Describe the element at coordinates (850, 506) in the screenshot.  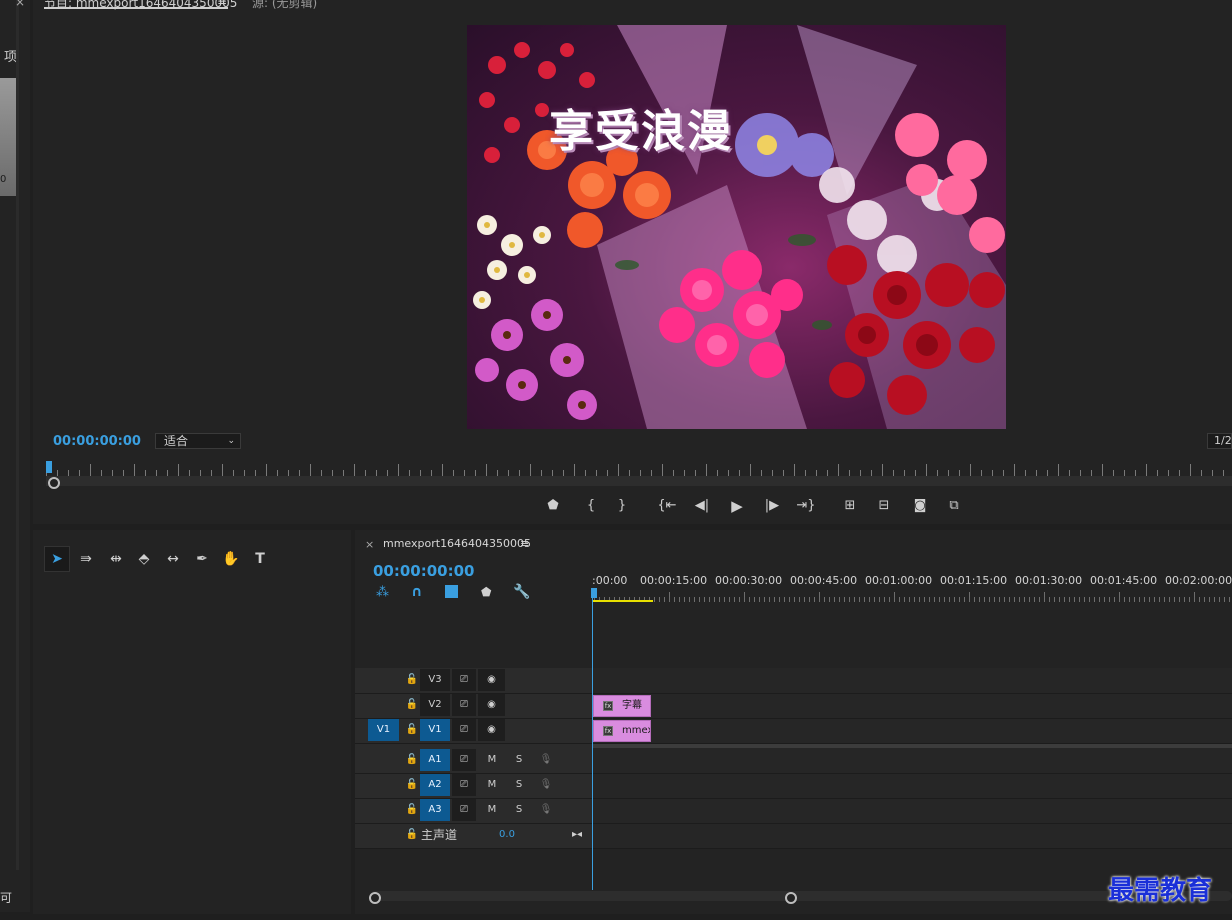
I see `lift-icon: ⊞` at that location.